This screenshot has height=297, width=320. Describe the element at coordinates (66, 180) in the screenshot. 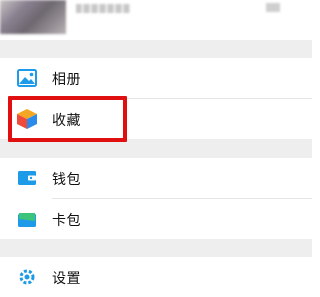

I see `menu-item-label: 钱包` at that location.